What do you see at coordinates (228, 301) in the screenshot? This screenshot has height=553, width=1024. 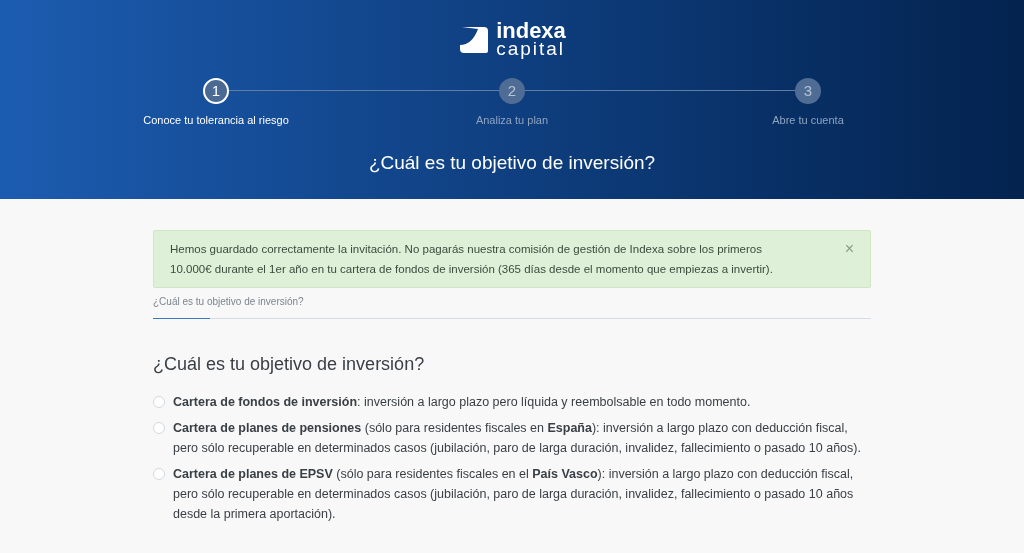 I see `breadcrumb-tab: ¿Cuál es tu objetivo de inversión?` at bounding box center [228, 301].